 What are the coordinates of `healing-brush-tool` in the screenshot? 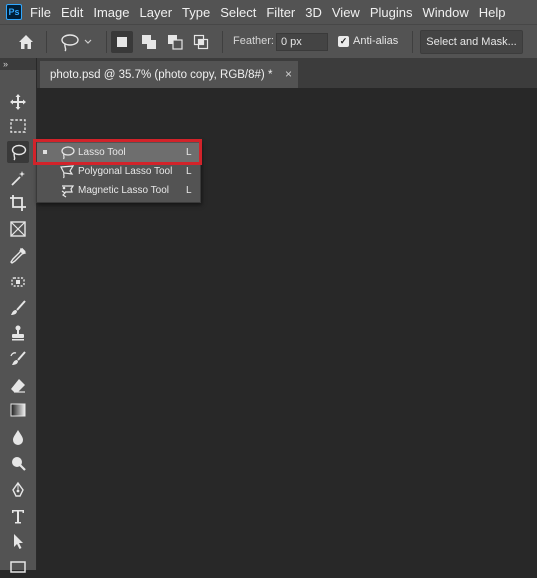 It's located at (18, 282).